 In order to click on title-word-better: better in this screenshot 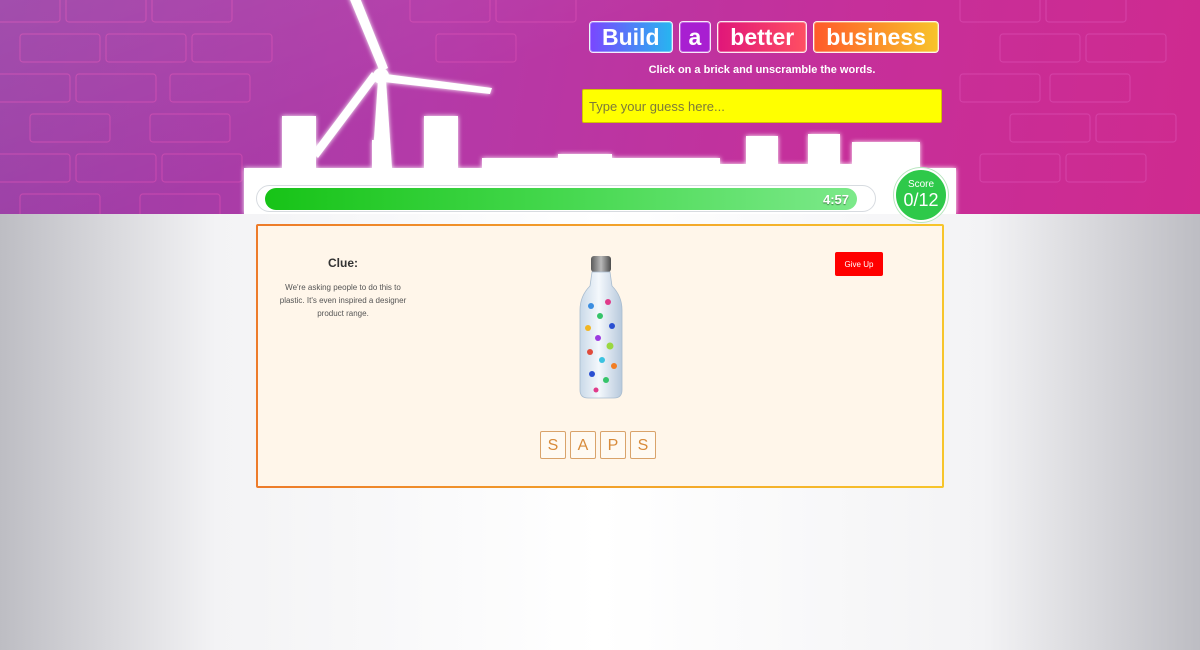, I will do `click(762, 37)`.